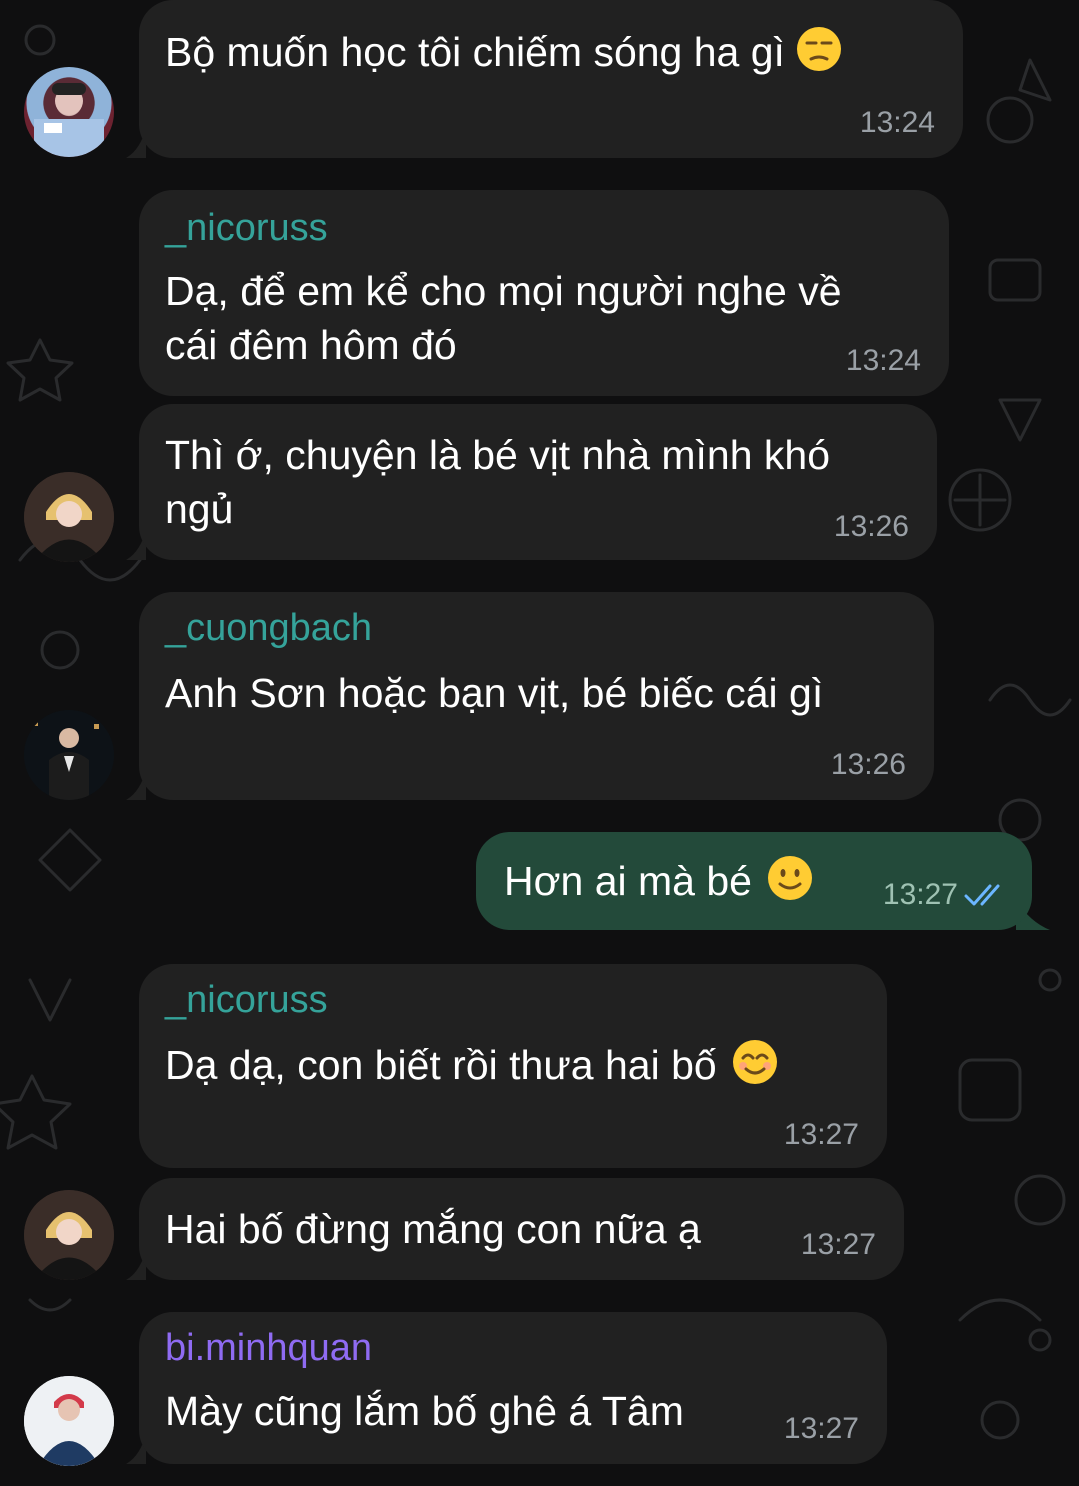  Describe the element at coordinates (424, 1411) in the screenshot. I see `message-text: Mày cũng lắm bố ghê á Tâm` at that location.